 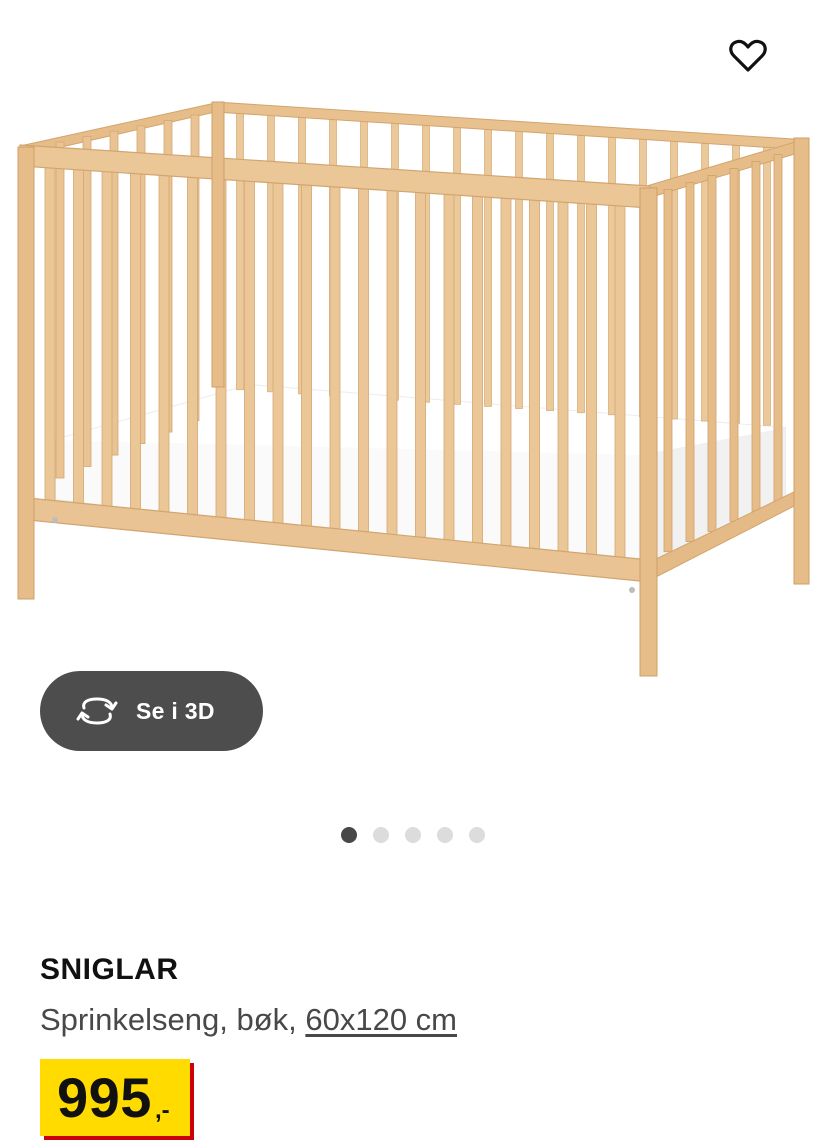 I want to click on product-type: Sprinkelseng, bøk,, so click(x=168, y=1019).